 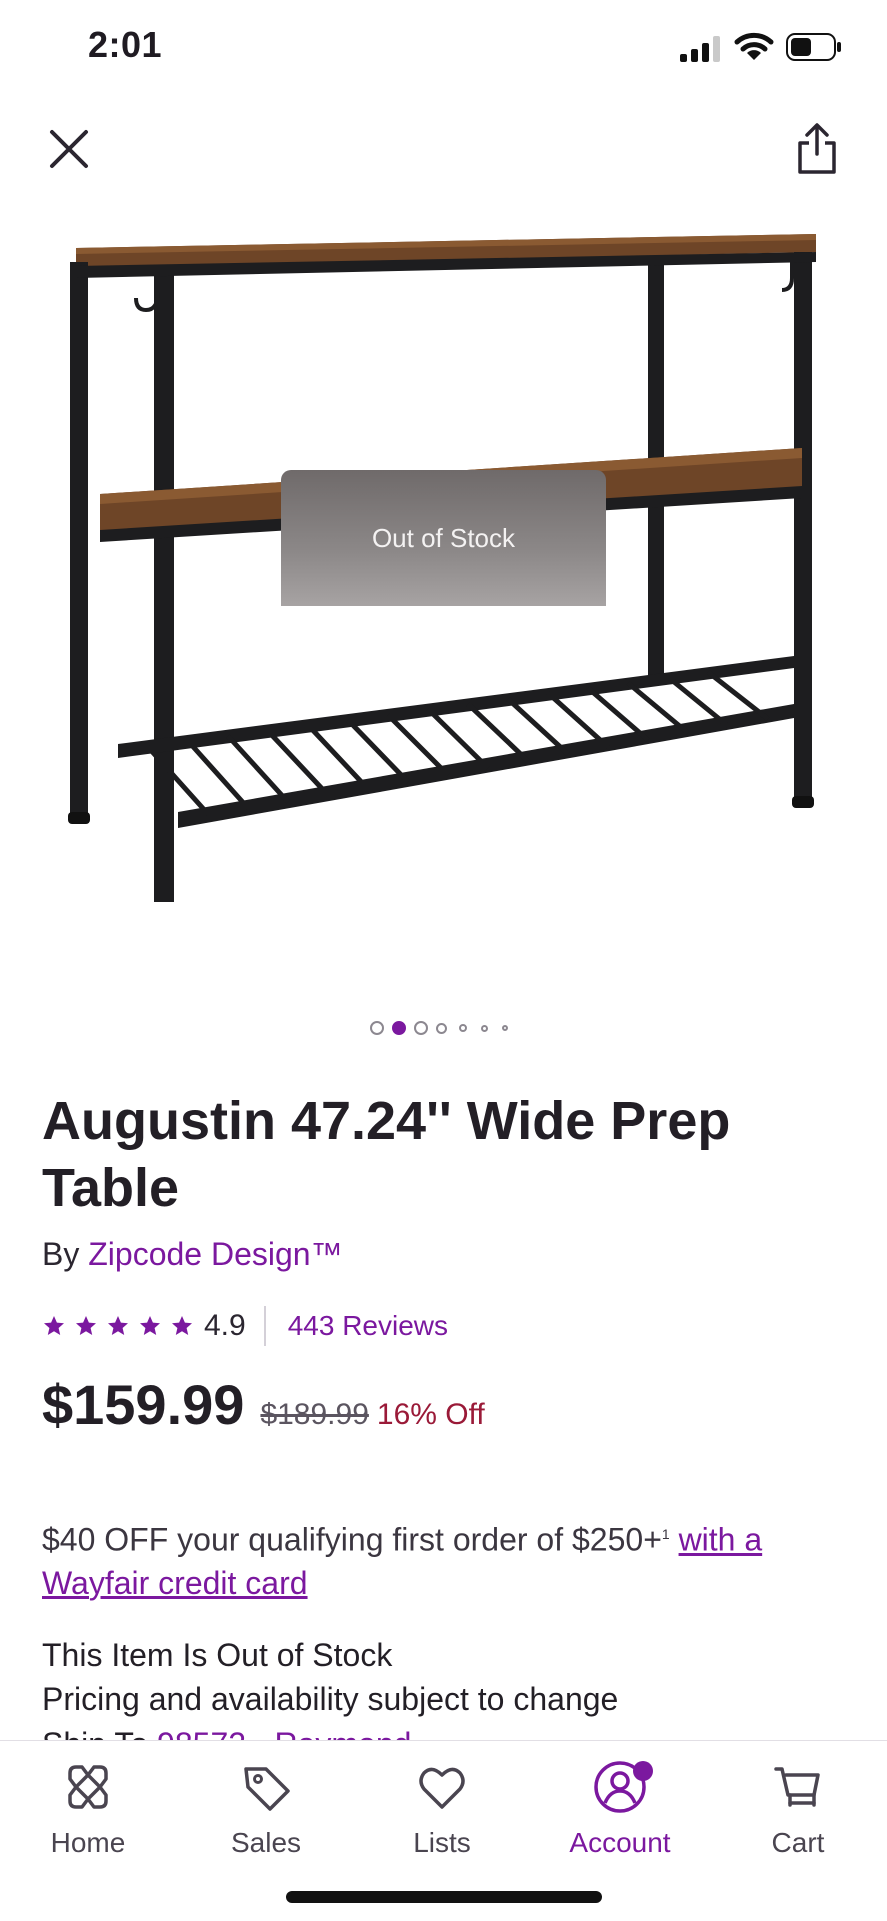 I want to click on rating-row: 4.9 443 Reviews, so click(x=245, y=1326).